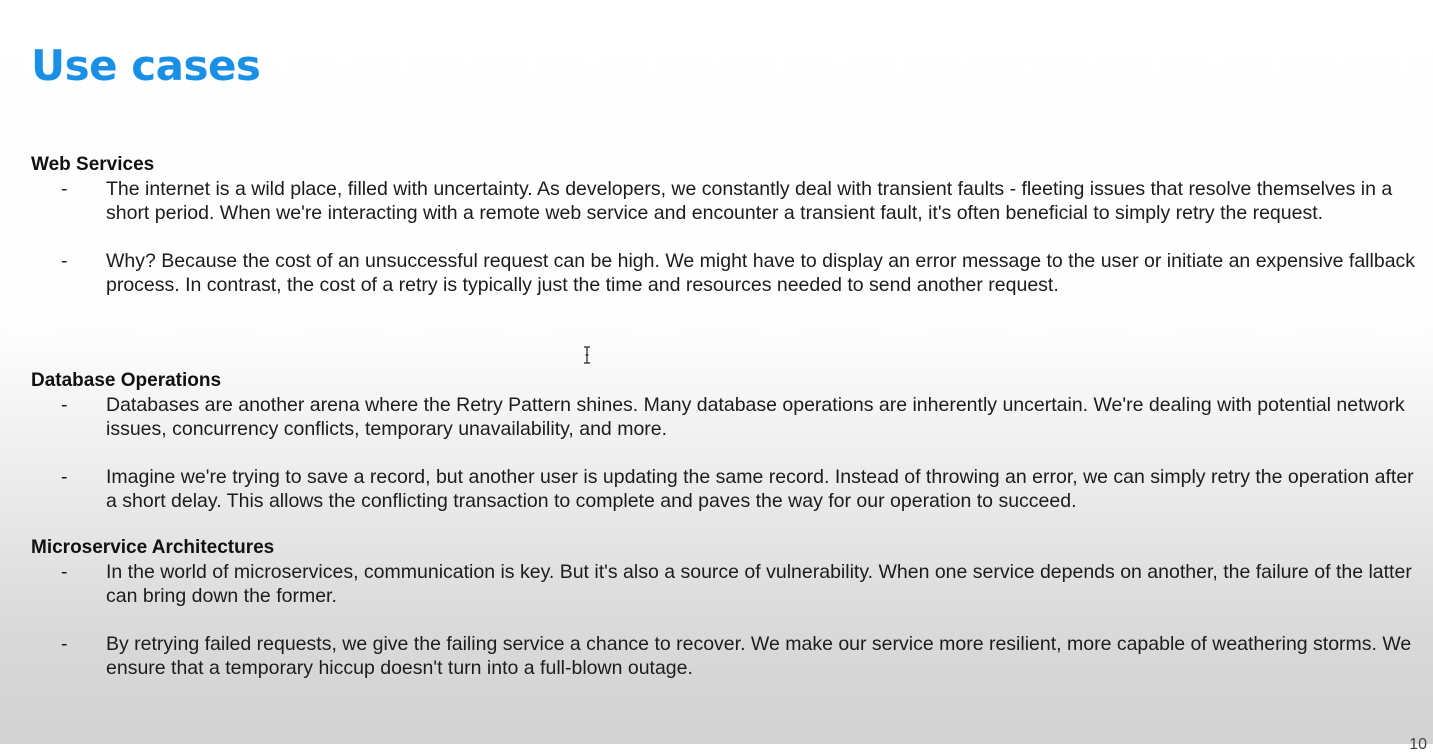 The image size is (1433, 754). What do you see at coordinates (126, 380) in the screenshot?
I see `section-heading: Database Operations` at bounding box center [126, 380].